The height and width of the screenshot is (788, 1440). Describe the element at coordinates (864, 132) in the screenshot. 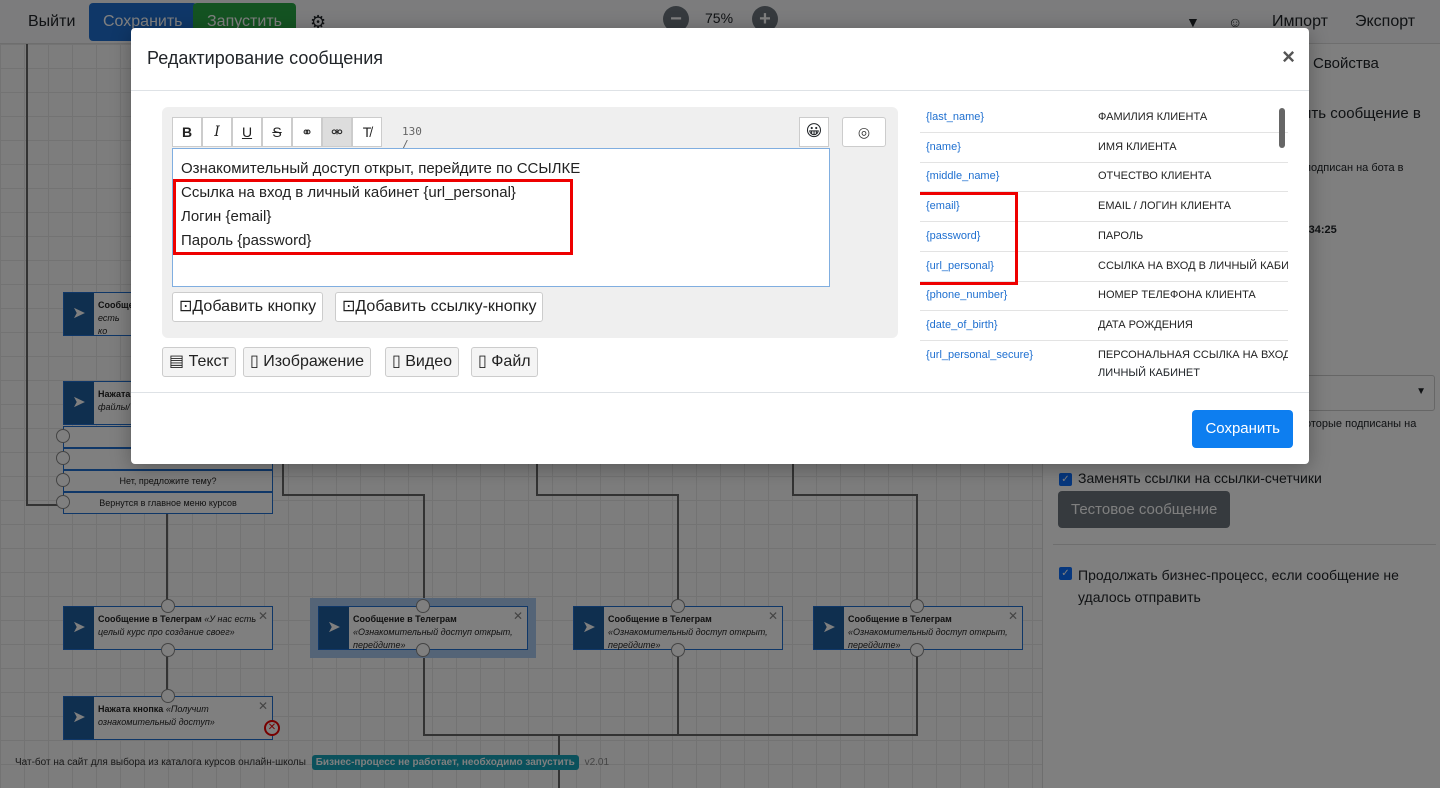

I see `eye-slash-icon: ◎` at that location.